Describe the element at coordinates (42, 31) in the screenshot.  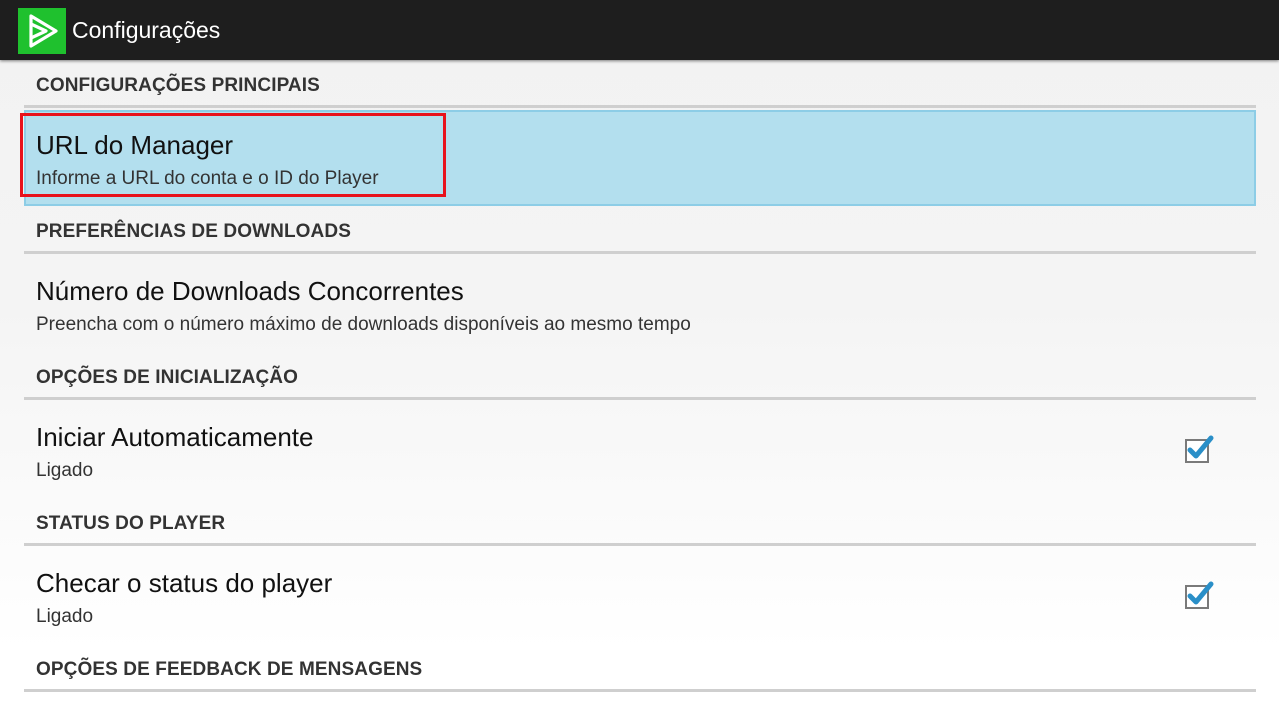
I see `app-play-logo-icon` at that location.